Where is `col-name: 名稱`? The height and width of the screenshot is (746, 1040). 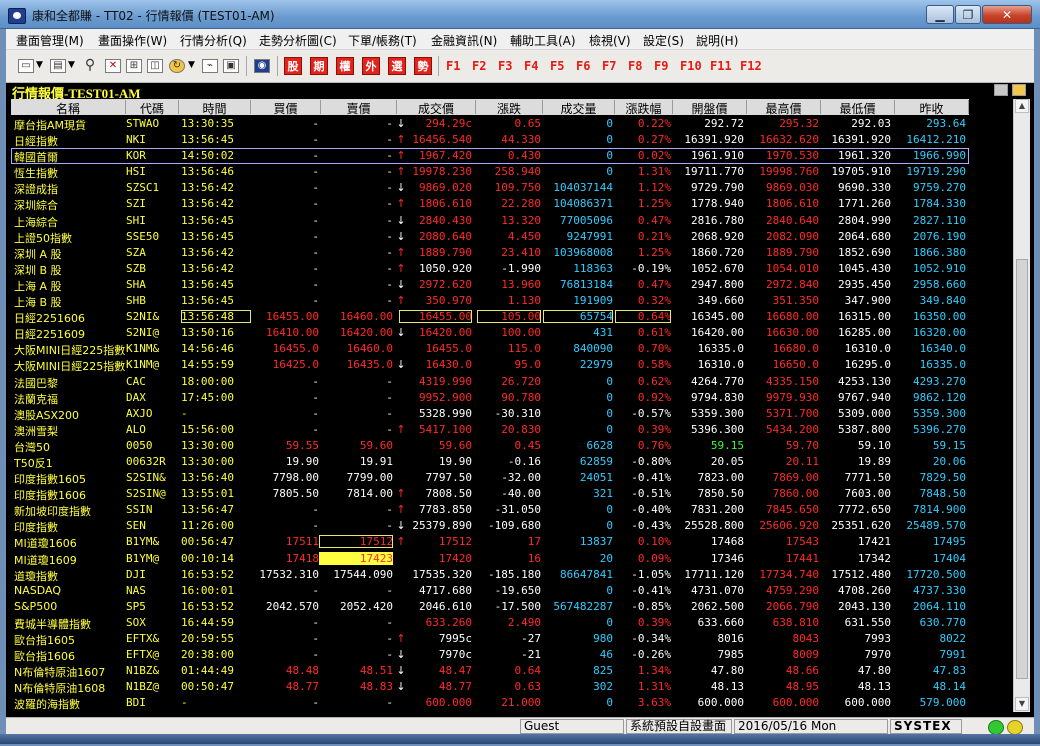
col-name: 名稱 is located at coordinates (68, 108).